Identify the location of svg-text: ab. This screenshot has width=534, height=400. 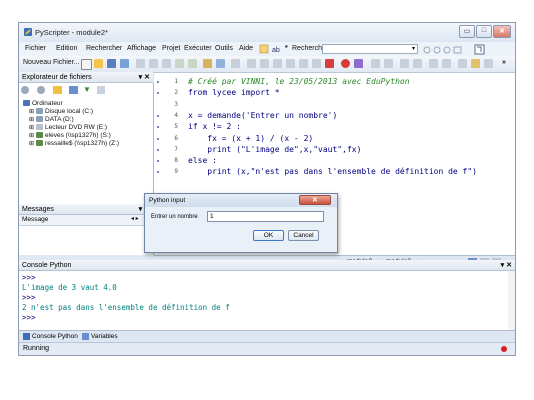
(276, 50).